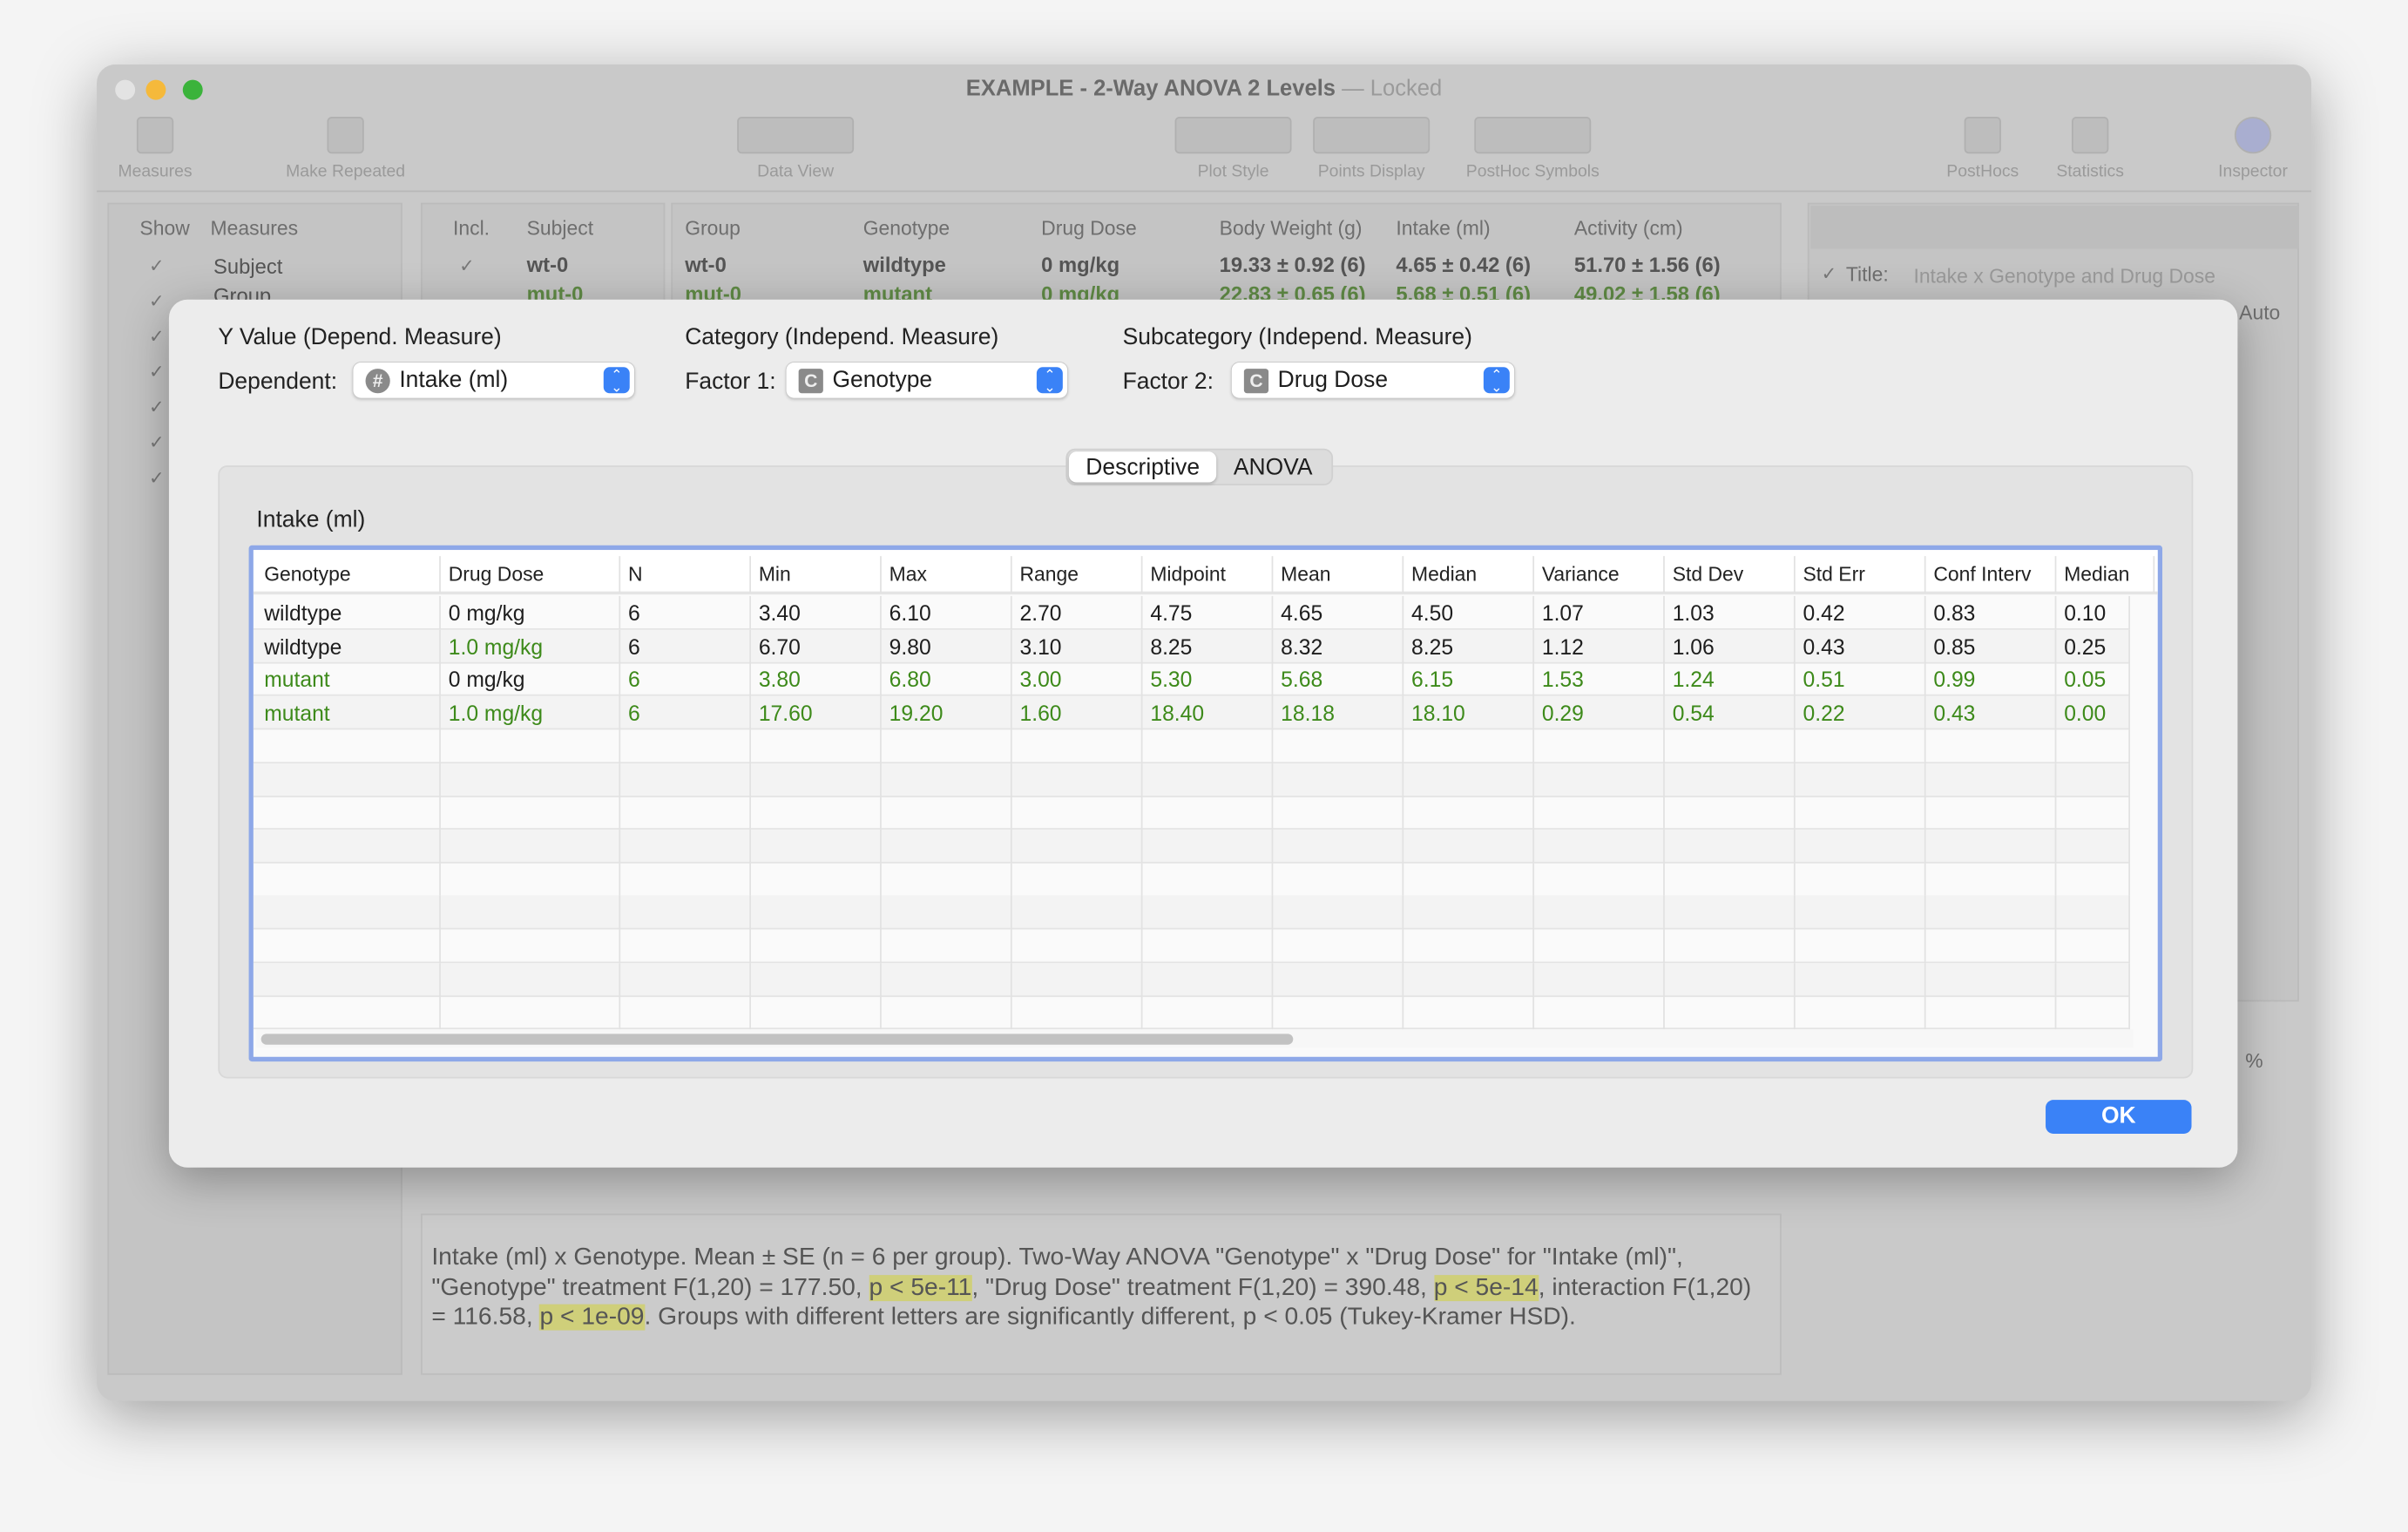 Image resolution: width=2408 pixels, height=1532 pixels. What do you see at coordinates (2064, 275) in the screenshot?
I see `title-field: Intake x Genotype and Drug Dose` at bounding box center [2064, 275].